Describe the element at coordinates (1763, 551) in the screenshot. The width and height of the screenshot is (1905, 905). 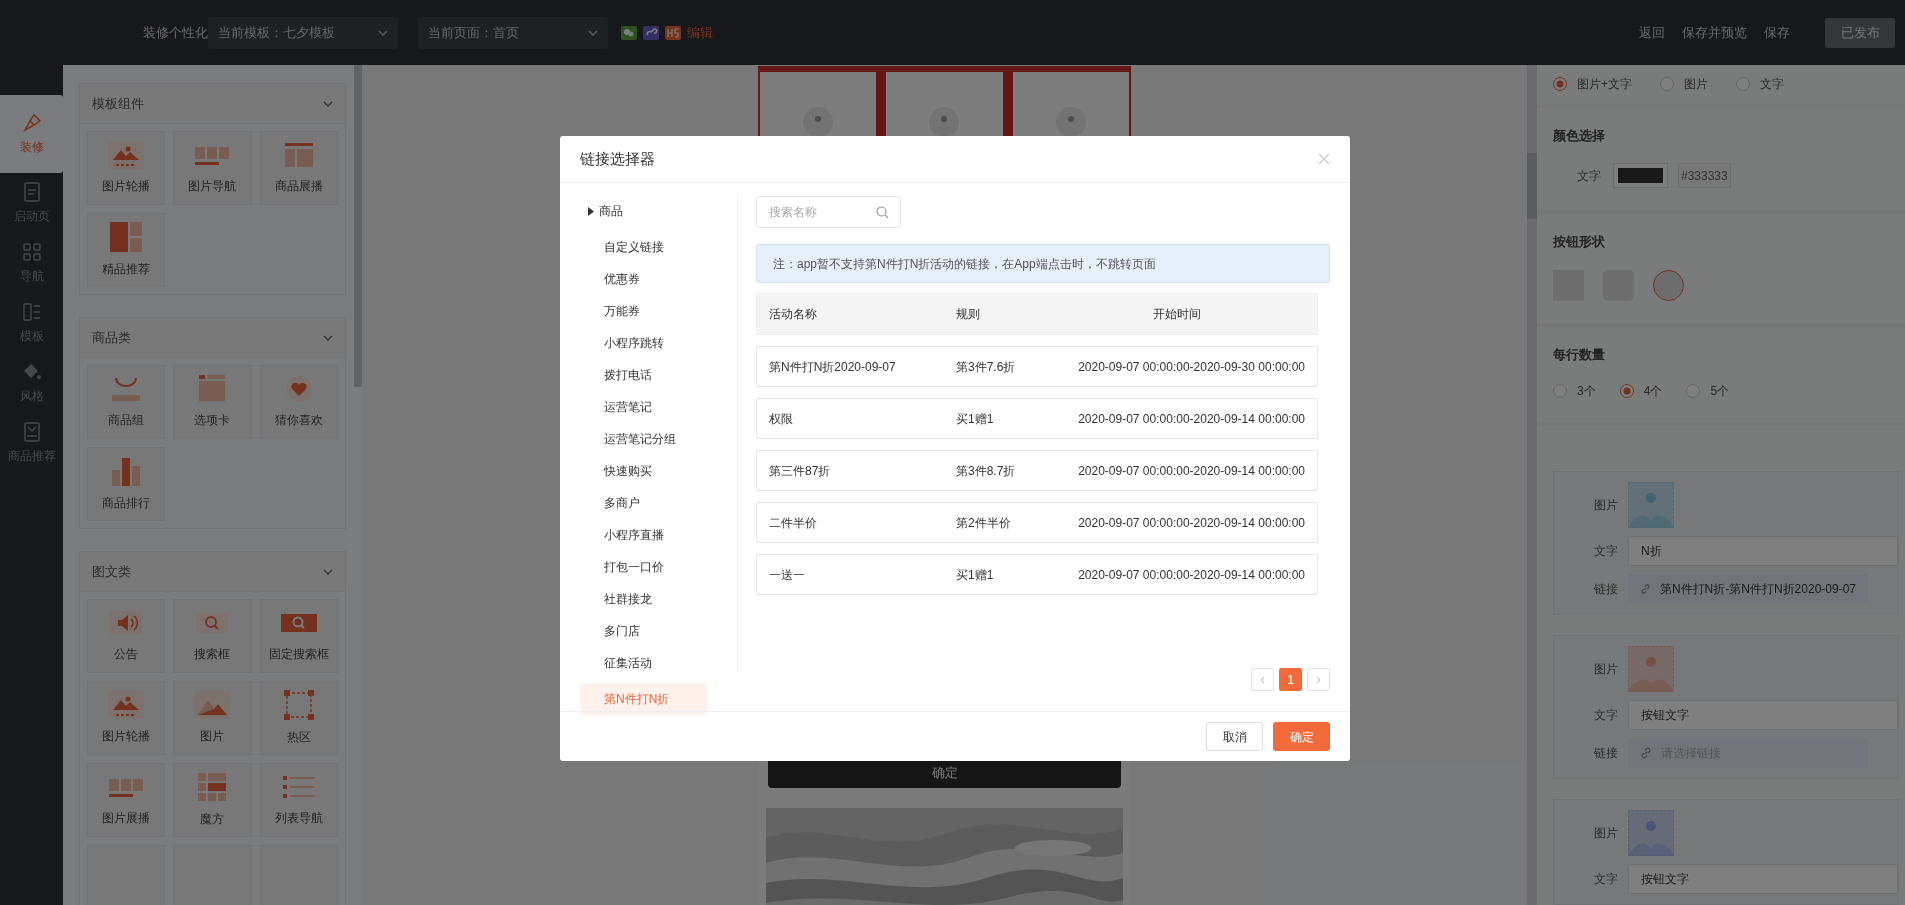
I see `text-input-field: N折` at that location.